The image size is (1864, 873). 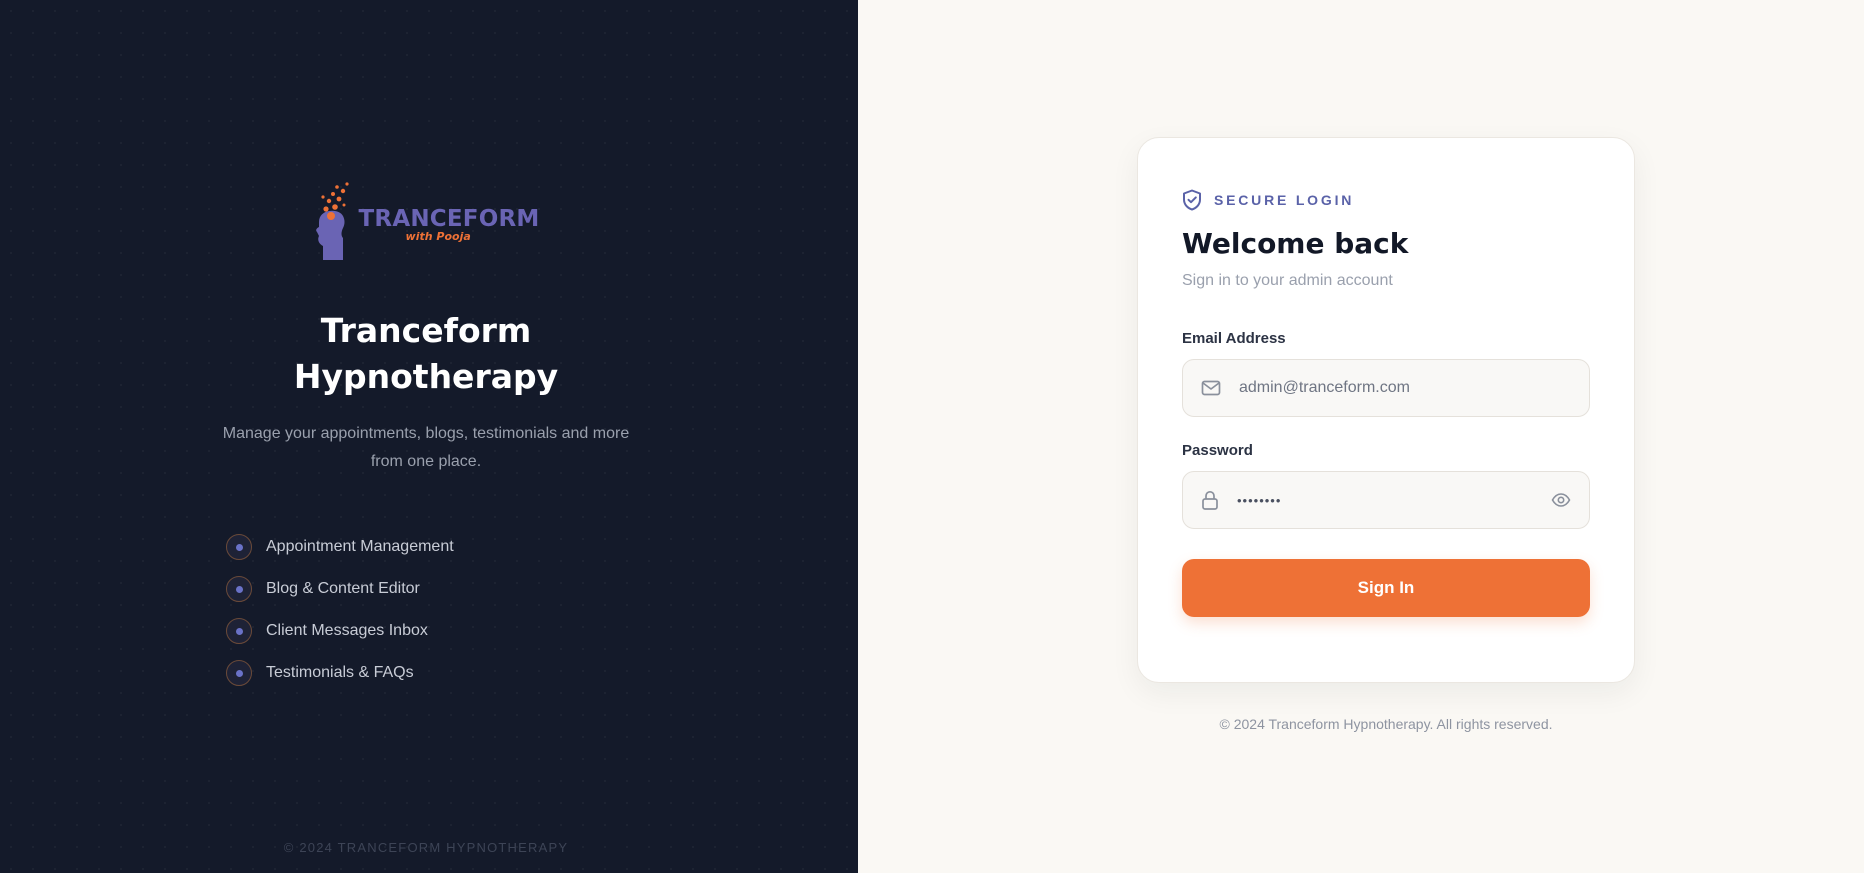 I want to click on brand-panel-footer: © 2024 TRANCEFORM HYPNOTHERAPY, so click(x=426, y=847).